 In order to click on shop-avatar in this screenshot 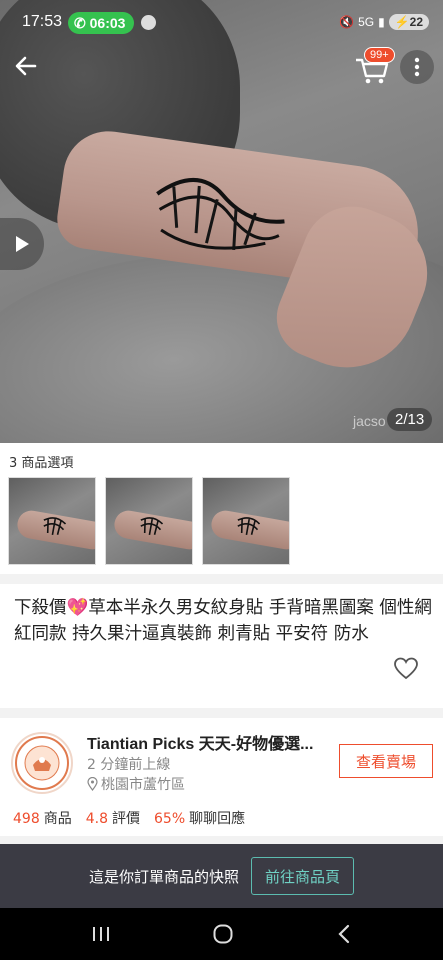, I will do `click(42, 763)`.